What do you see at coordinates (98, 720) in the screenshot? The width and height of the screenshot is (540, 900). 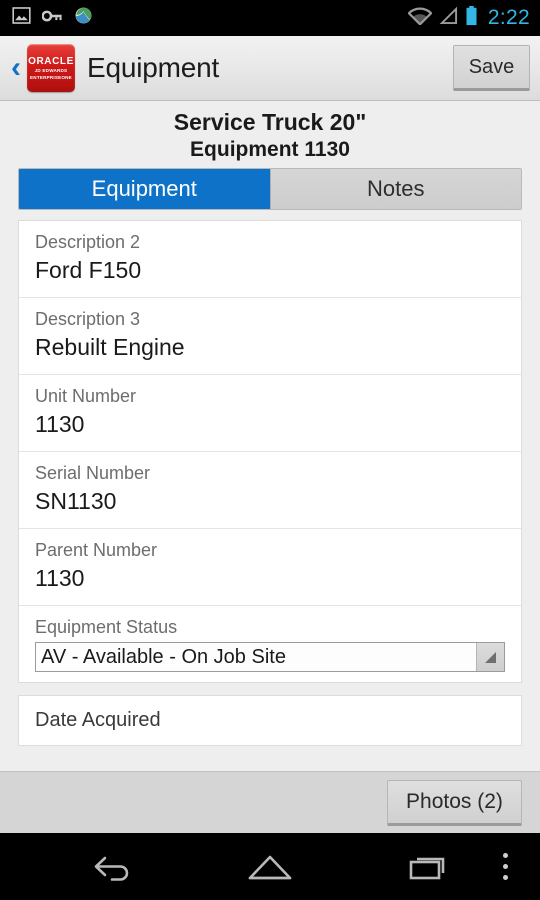 I see `field-label: Date Acquired` at bounding box center [98, 720].